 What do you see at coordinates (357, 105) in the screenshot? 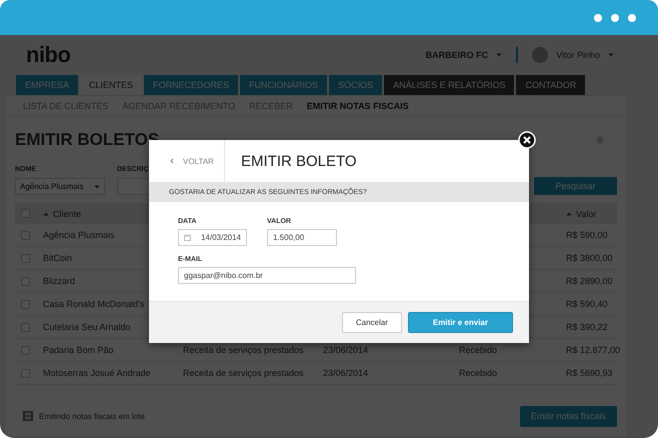
I see `sub-tab: EMITIR NOTAS FISCAIS` at bounding box center [357, 105].